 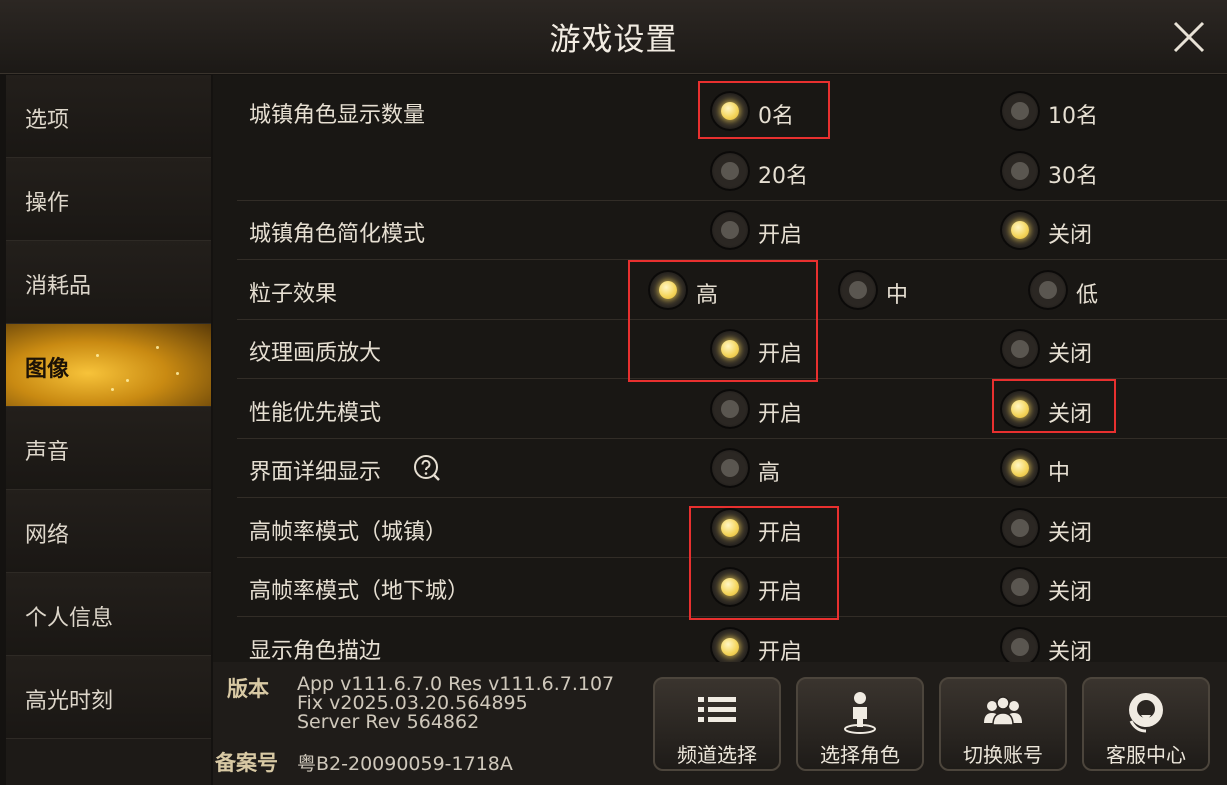 What do you see at coordinates (1003, 755) in the screenshot?
I see `button-label: 切换账号` at bounding box center [1003, 755].